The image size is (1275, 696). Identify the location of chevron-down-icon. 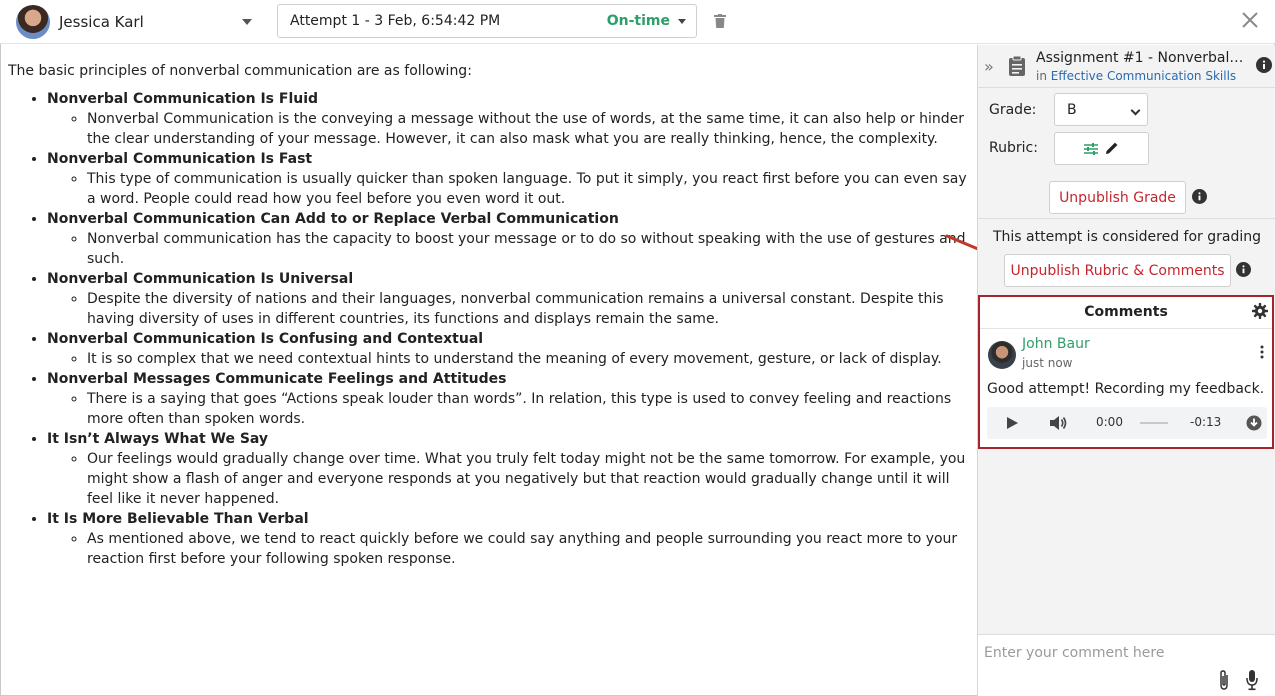
(1135, 110).